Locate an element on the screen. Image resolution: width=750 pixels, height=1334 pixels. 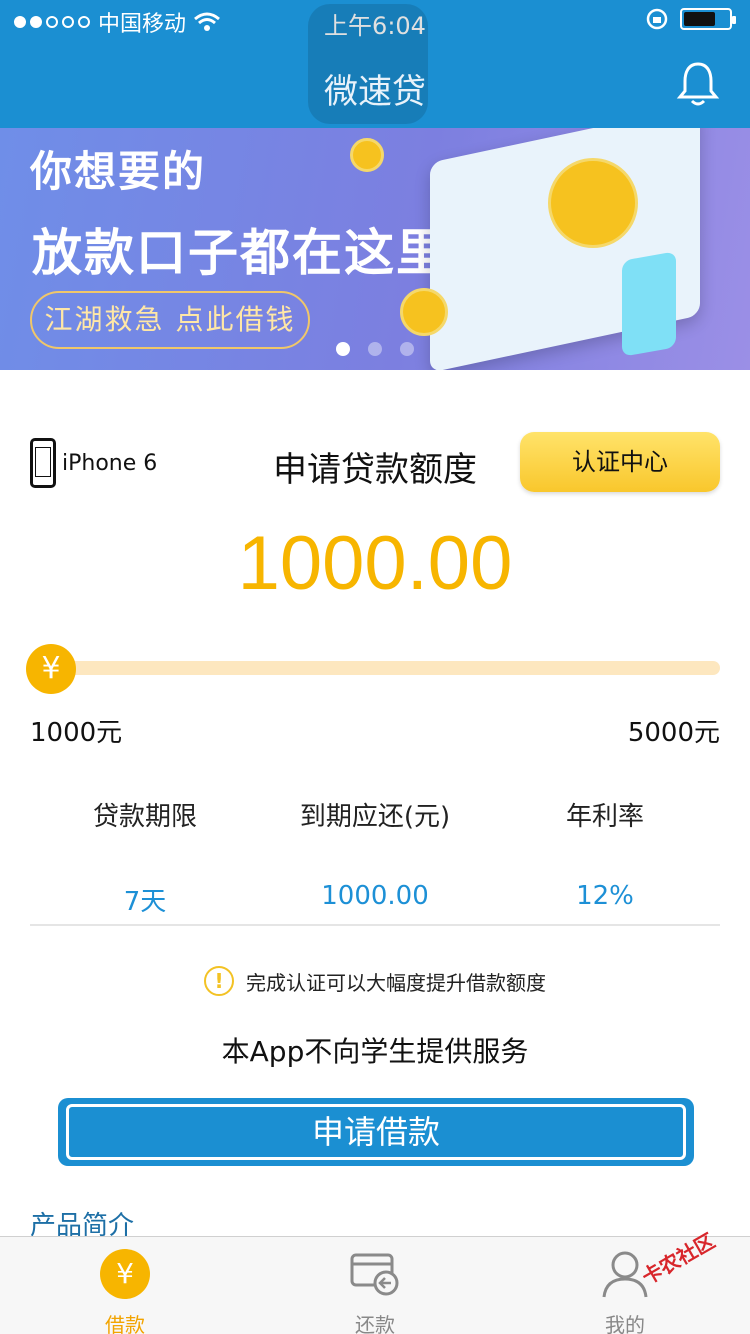
slider-max-label: 5000元 is located at coordinates (673, 733).